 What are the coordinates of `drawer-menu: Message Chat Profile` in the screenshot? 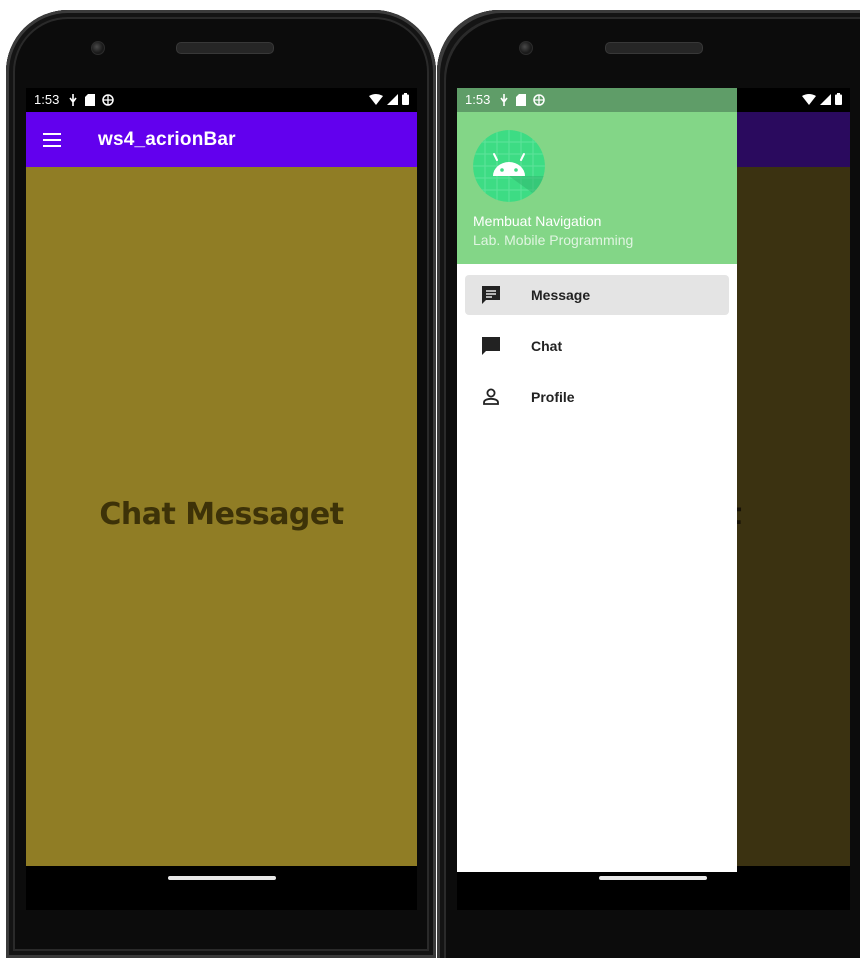 It's located at (597, 340).